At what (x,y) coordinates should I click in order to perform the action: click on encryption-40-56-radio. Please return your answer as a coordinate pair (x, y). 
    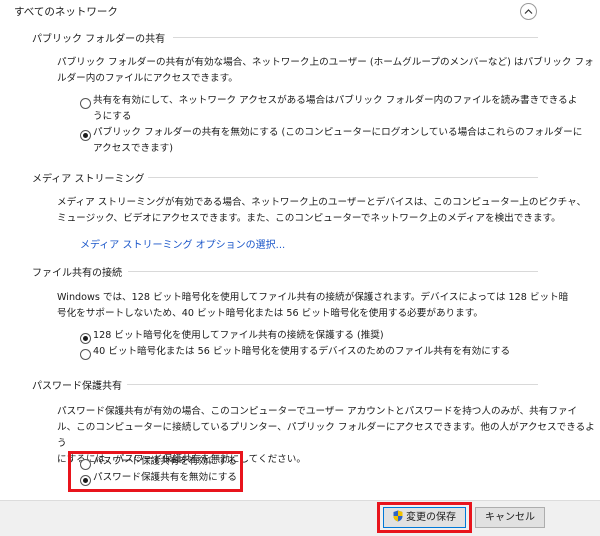
    Looking at the image, I should click on (85, 354).